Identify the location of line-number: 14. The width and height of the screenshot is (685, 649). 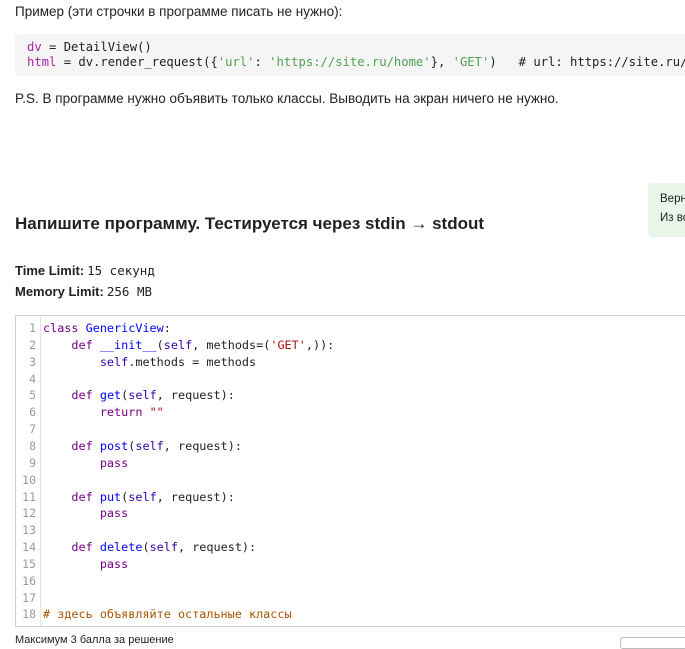
(29, 547).